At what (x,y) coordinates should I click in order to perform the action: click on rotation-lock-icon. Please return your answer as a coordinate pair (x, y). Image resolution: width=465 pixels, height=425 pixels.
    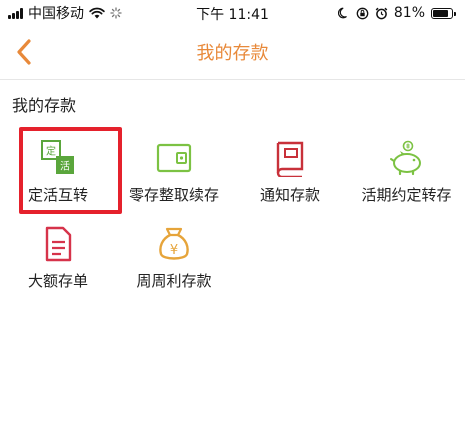
    Looking at the image, I should click on (362, 13).